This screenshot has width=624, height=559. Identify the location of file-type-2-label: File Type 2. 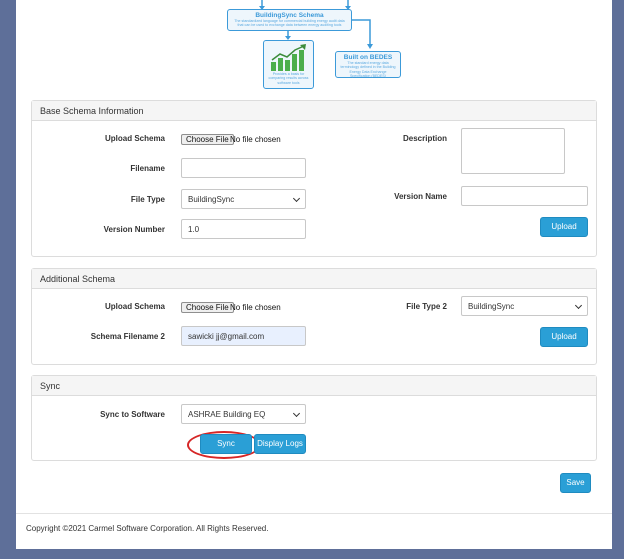
(426, 306).